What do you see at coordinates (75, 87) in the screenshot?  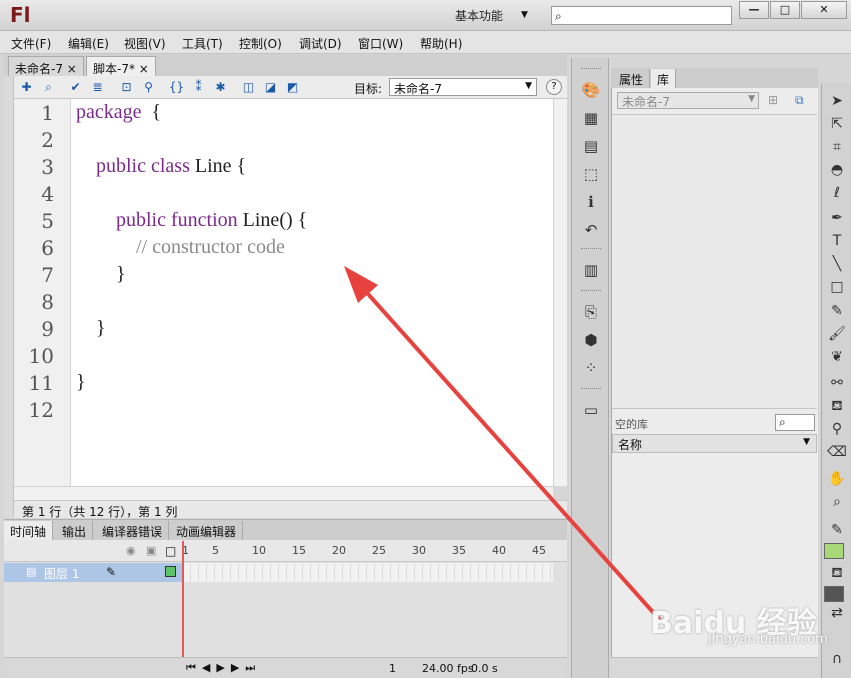 I see `check-syntax-icon: ✔` at bounding box center [75, 87].